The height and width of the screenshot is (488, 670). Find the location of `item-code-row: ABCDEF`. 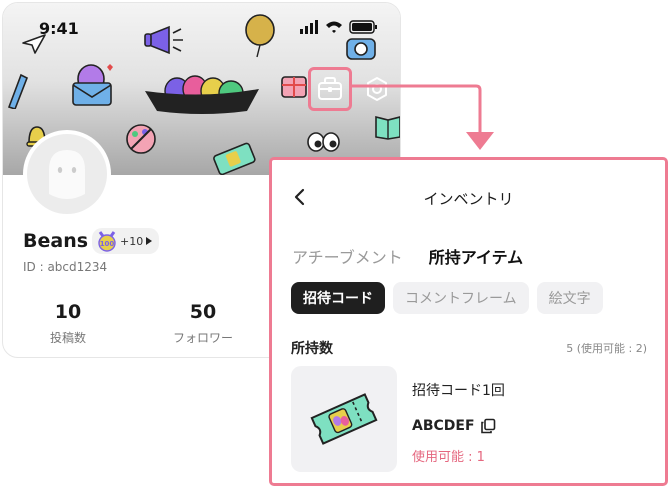

item-code-row: ABCDEF is located at coordinates (454, 426).